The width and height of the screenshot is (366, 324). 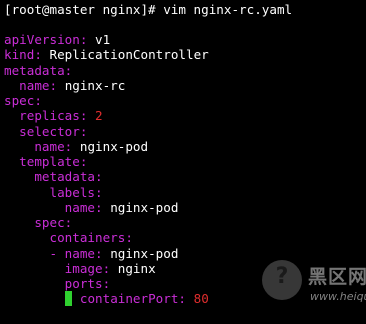 What do you see at coordinates (148, 9) in the screenshot?
I see `shell-prompt: [root@master nginx]# vim nginx-rc.yaml` at bounding box center [148, 9].